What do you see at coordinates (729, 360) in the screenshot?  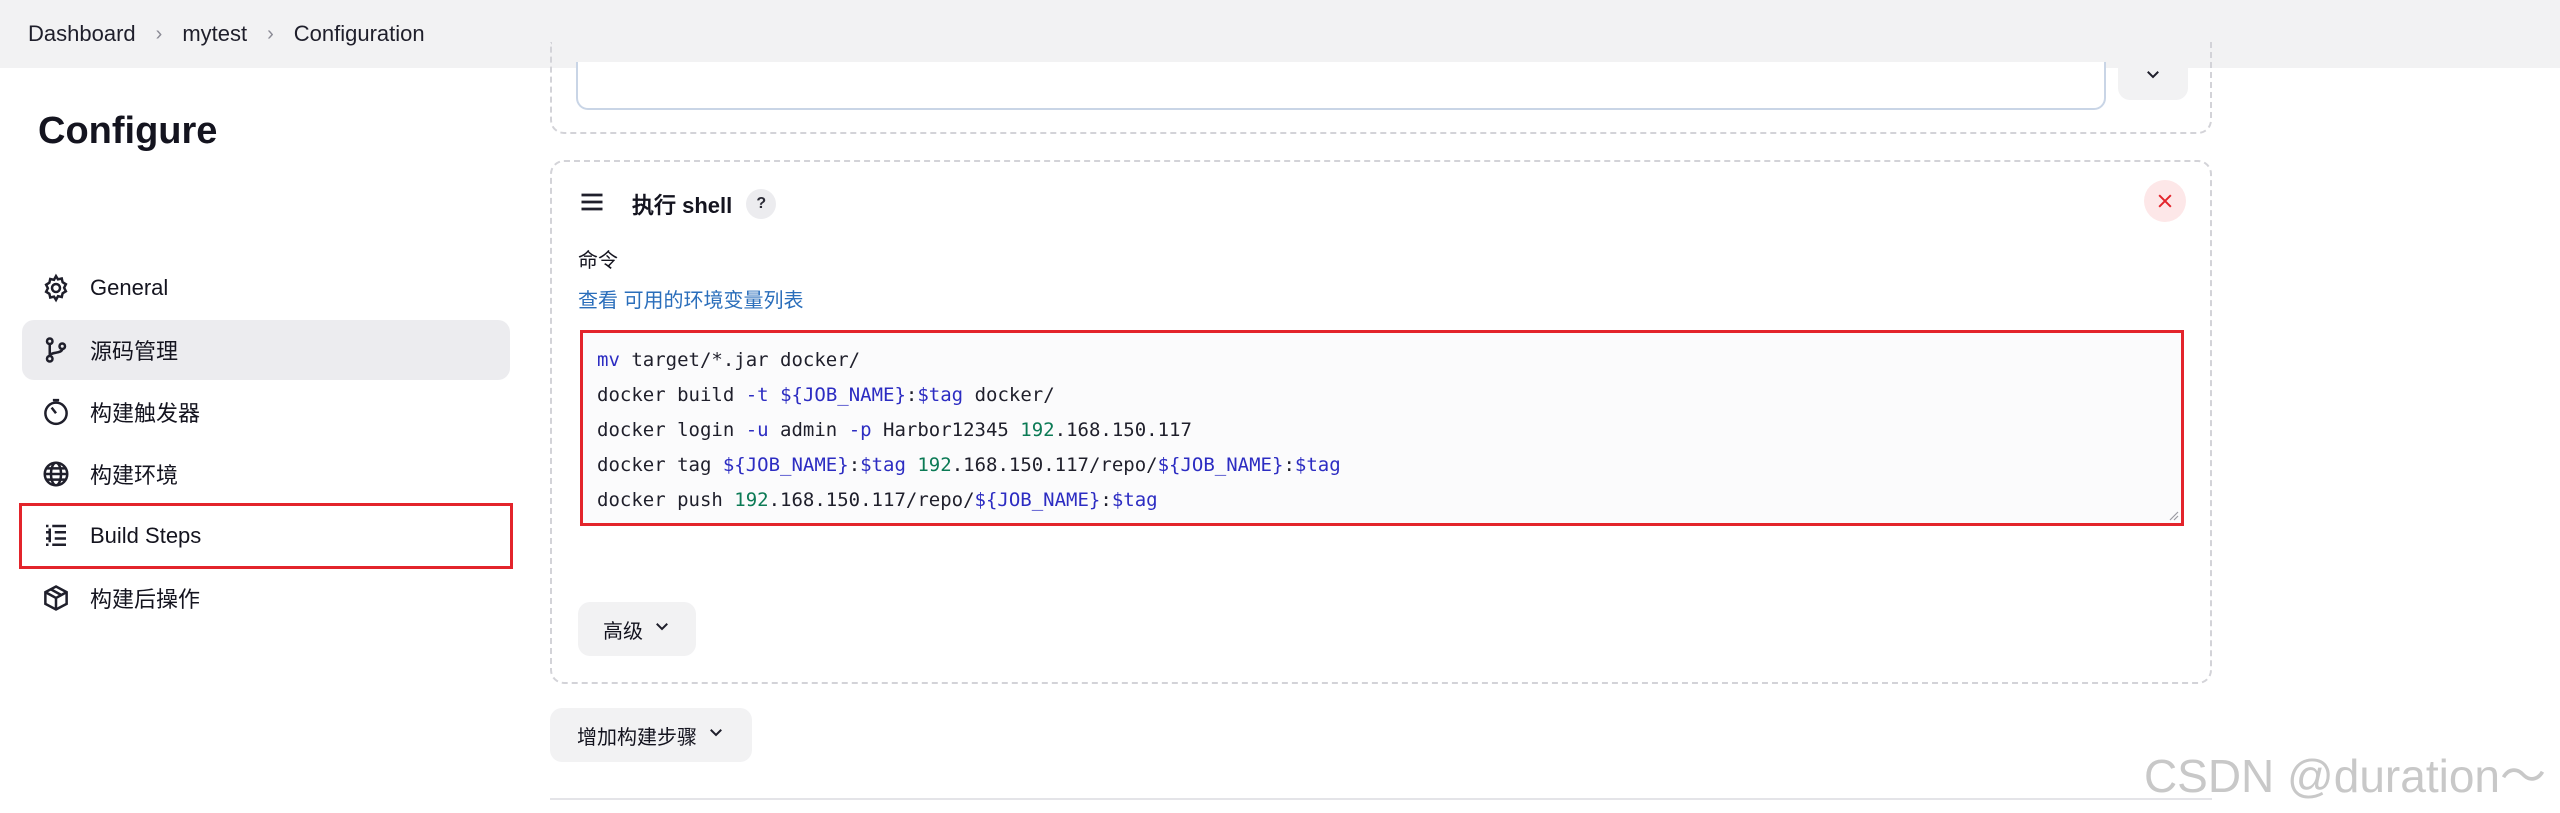 I see `code-line: mv target/*.jar docker/` at bounding box center [729, 360].